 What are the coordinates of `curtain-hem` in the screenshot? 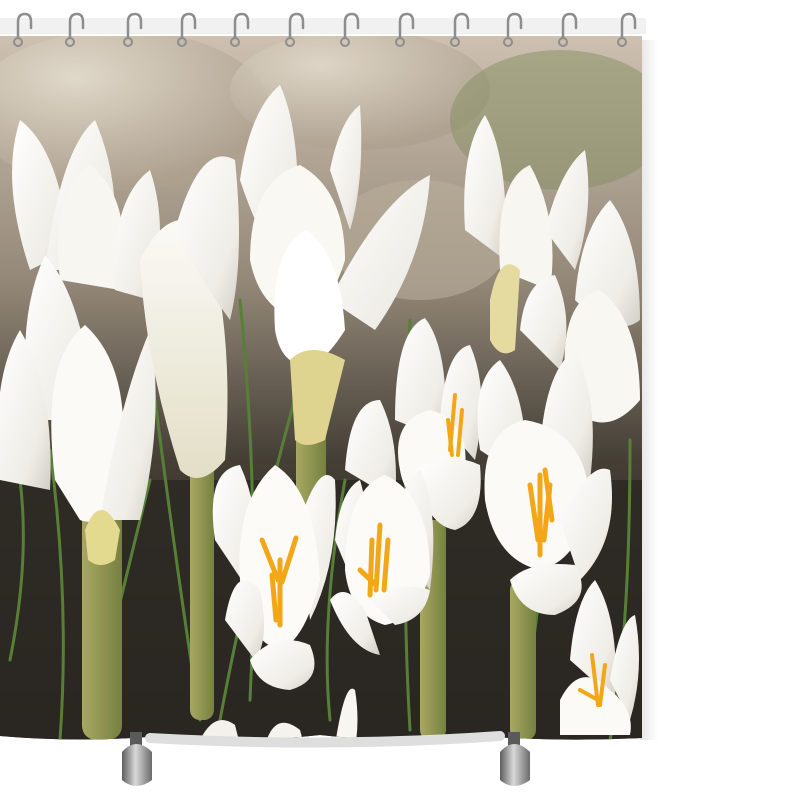 It's located at (325, 739).